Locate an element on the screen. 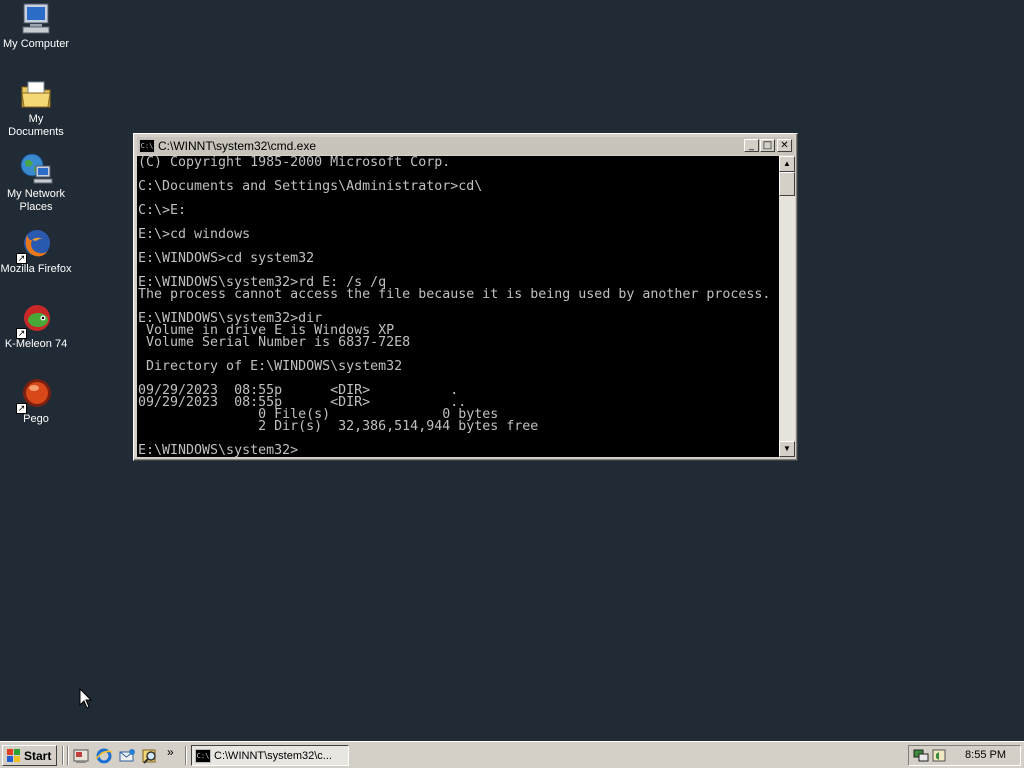 The height and width of the screenshot is (768, 1024). firefox-icon: ↗ is located at coordinates (34, 245).